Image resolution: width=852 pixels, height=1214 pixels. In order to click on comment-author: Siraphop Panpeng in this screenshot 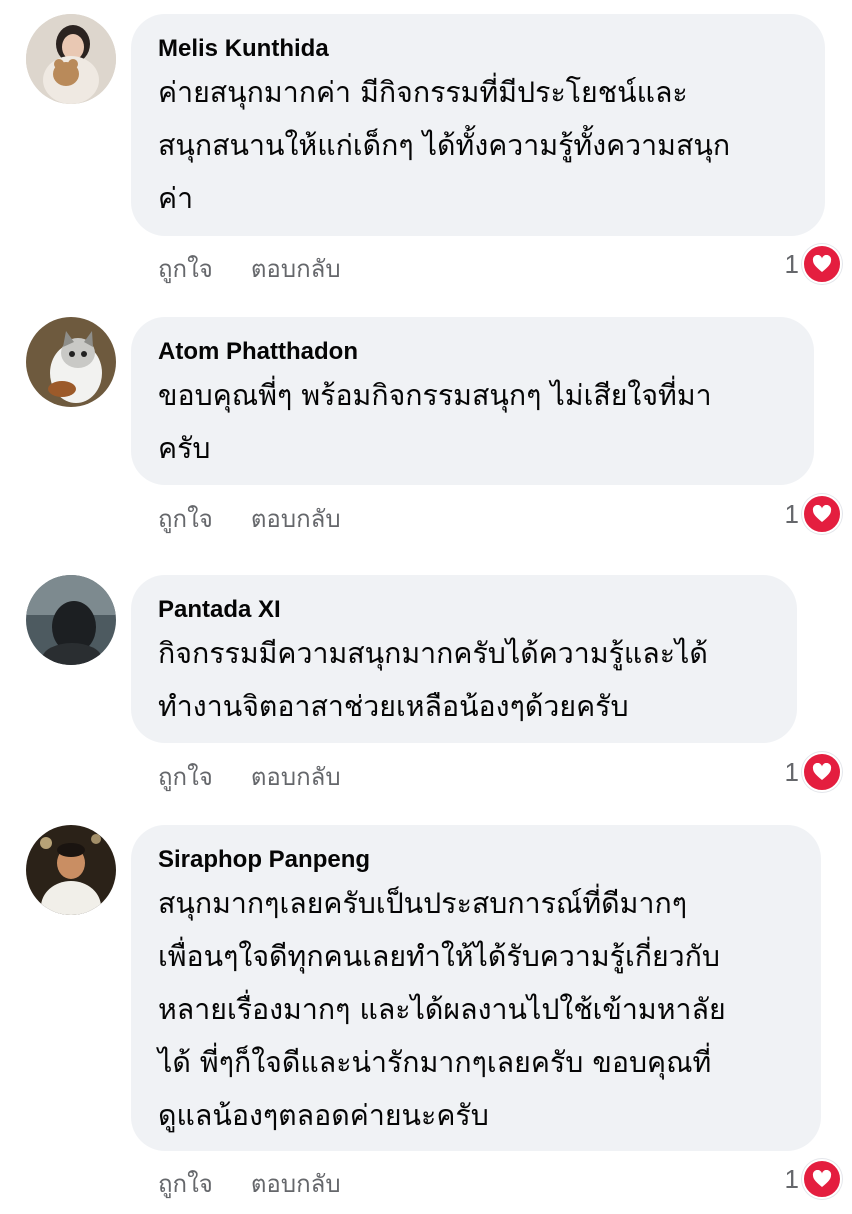, I will do `click(475, 860)`.